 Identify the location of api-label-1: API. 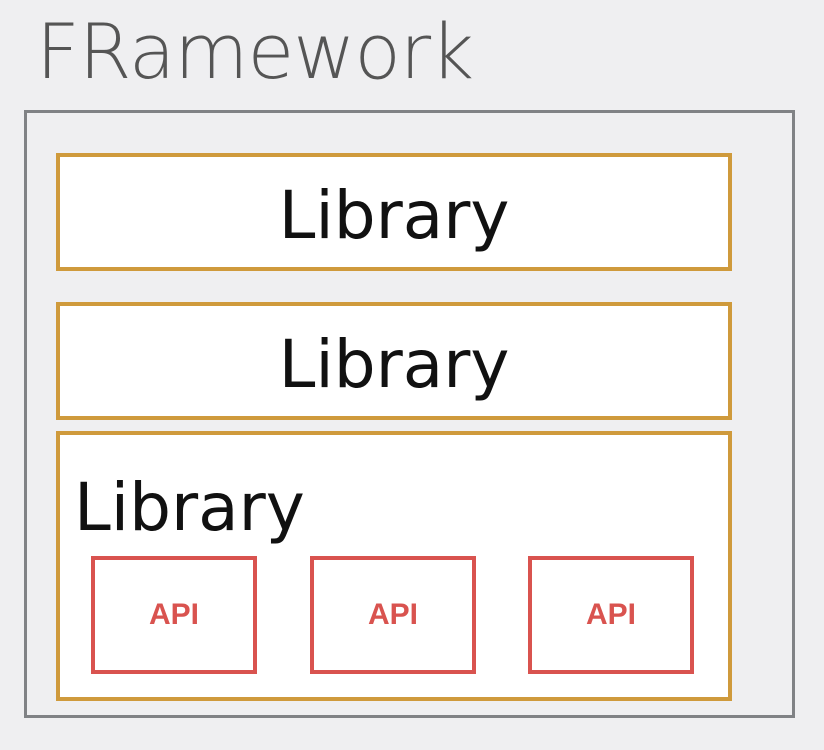
(173, 614).